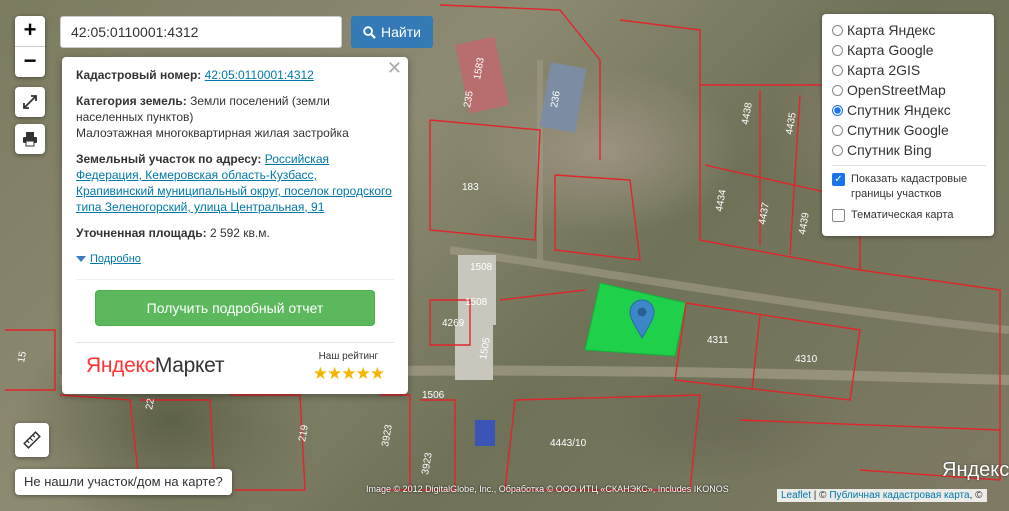 The image size is (1009, 511). Describe the element at coordinates (838, 179) in the screenshot. I see `checkbox-checked-icon: ✓` at that location.